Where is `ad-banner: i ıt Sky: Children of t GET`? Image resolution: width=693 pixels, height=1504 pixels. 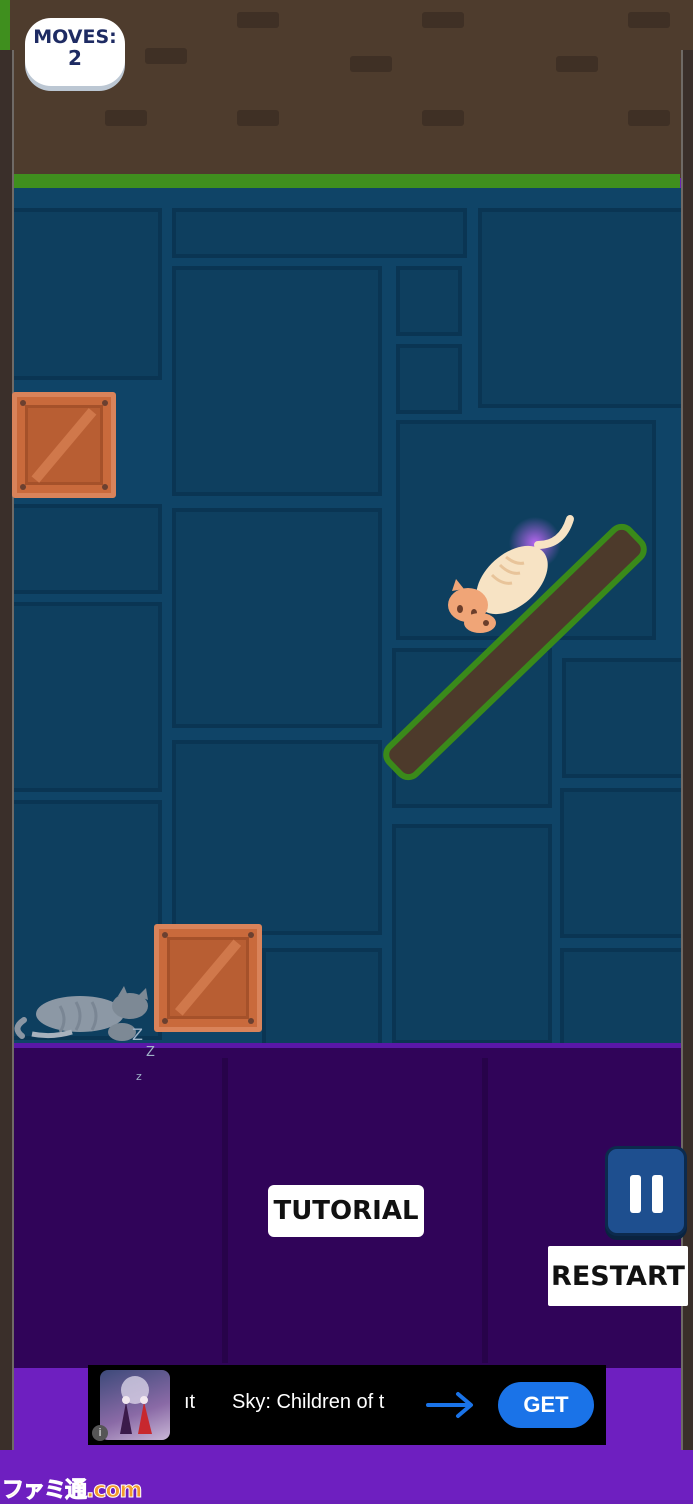
ad-banner: i ıt Sky: Children of t GET is located at coordinates (347, 1405).